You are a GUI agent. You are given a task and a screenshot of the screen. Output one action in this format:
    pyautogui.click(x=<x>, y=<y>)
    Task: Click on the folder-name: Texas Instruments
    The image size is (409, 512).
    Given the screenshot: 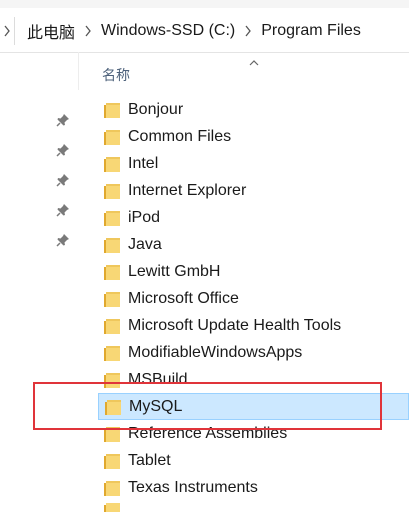 What is the action you would take?
    pyautogui.click(x=193, y=487)
    